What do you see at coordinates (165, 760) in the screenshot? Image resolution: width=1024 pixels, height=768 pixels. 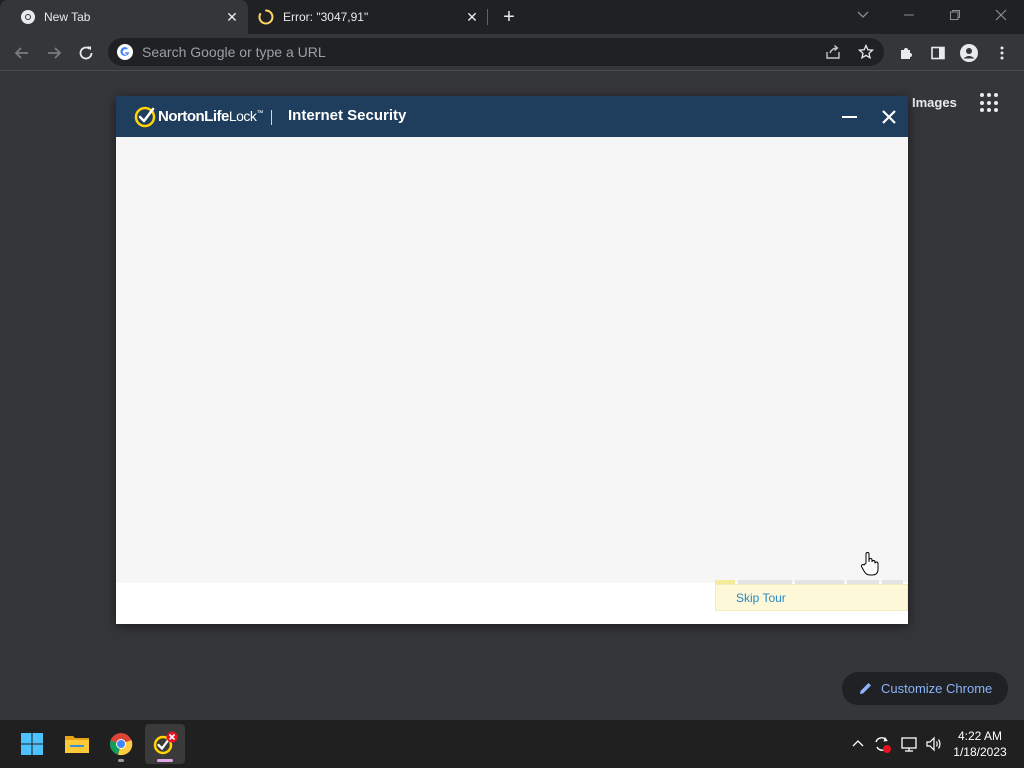 I see `active-indicator` at bounding box center [165, 760].